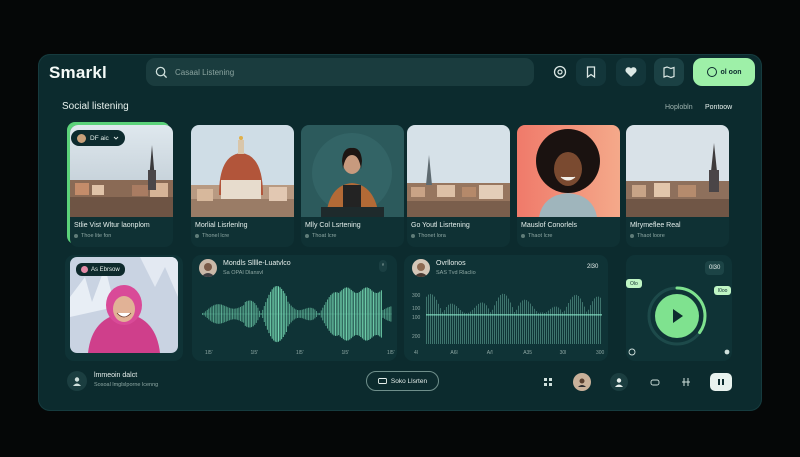 The width and height of the screenshot is (800, 457). Describe the element at coordinates (731, 72) in the screenshot. I see `primary-action-label: ol oon` at that location.